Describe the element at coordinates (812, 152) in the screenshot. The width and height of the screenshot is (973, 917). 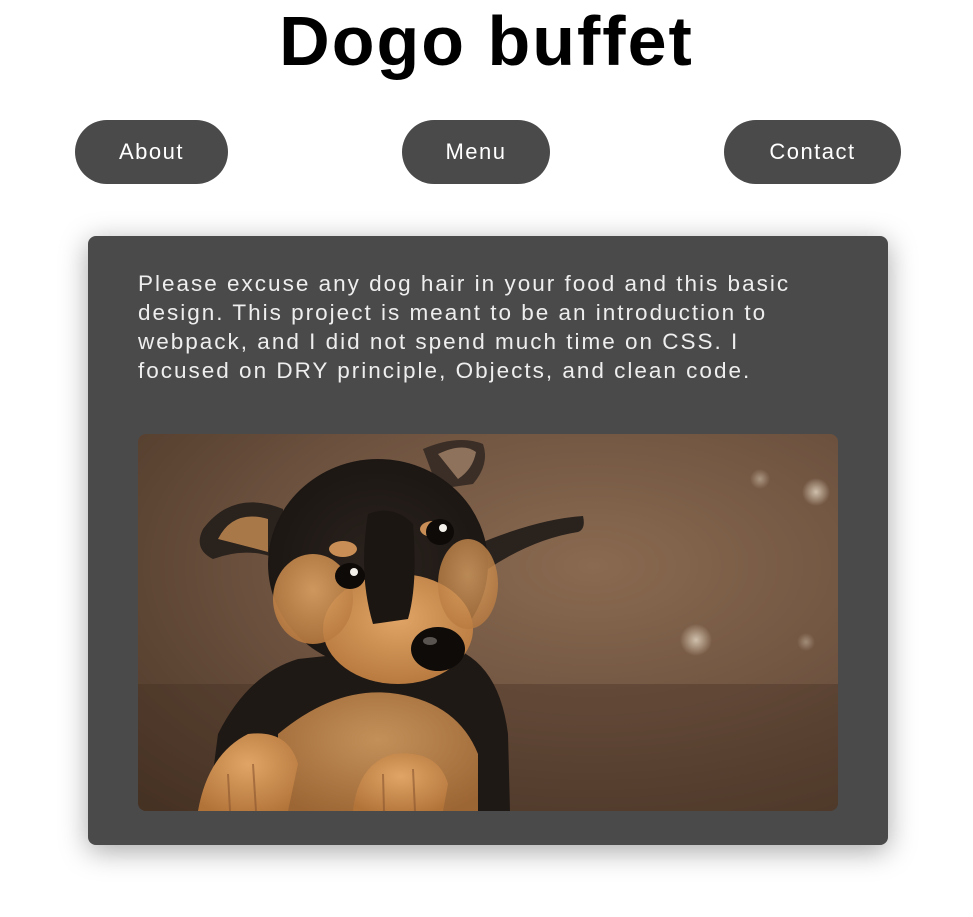
I see `contact-button: Contact` at that location.